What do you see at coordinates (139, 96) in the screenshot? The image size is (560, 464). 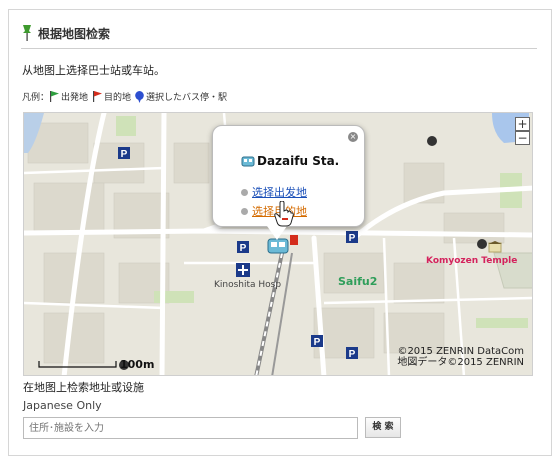 I see `selected-stop-balloon-icon` at bounding box center [139, 96].